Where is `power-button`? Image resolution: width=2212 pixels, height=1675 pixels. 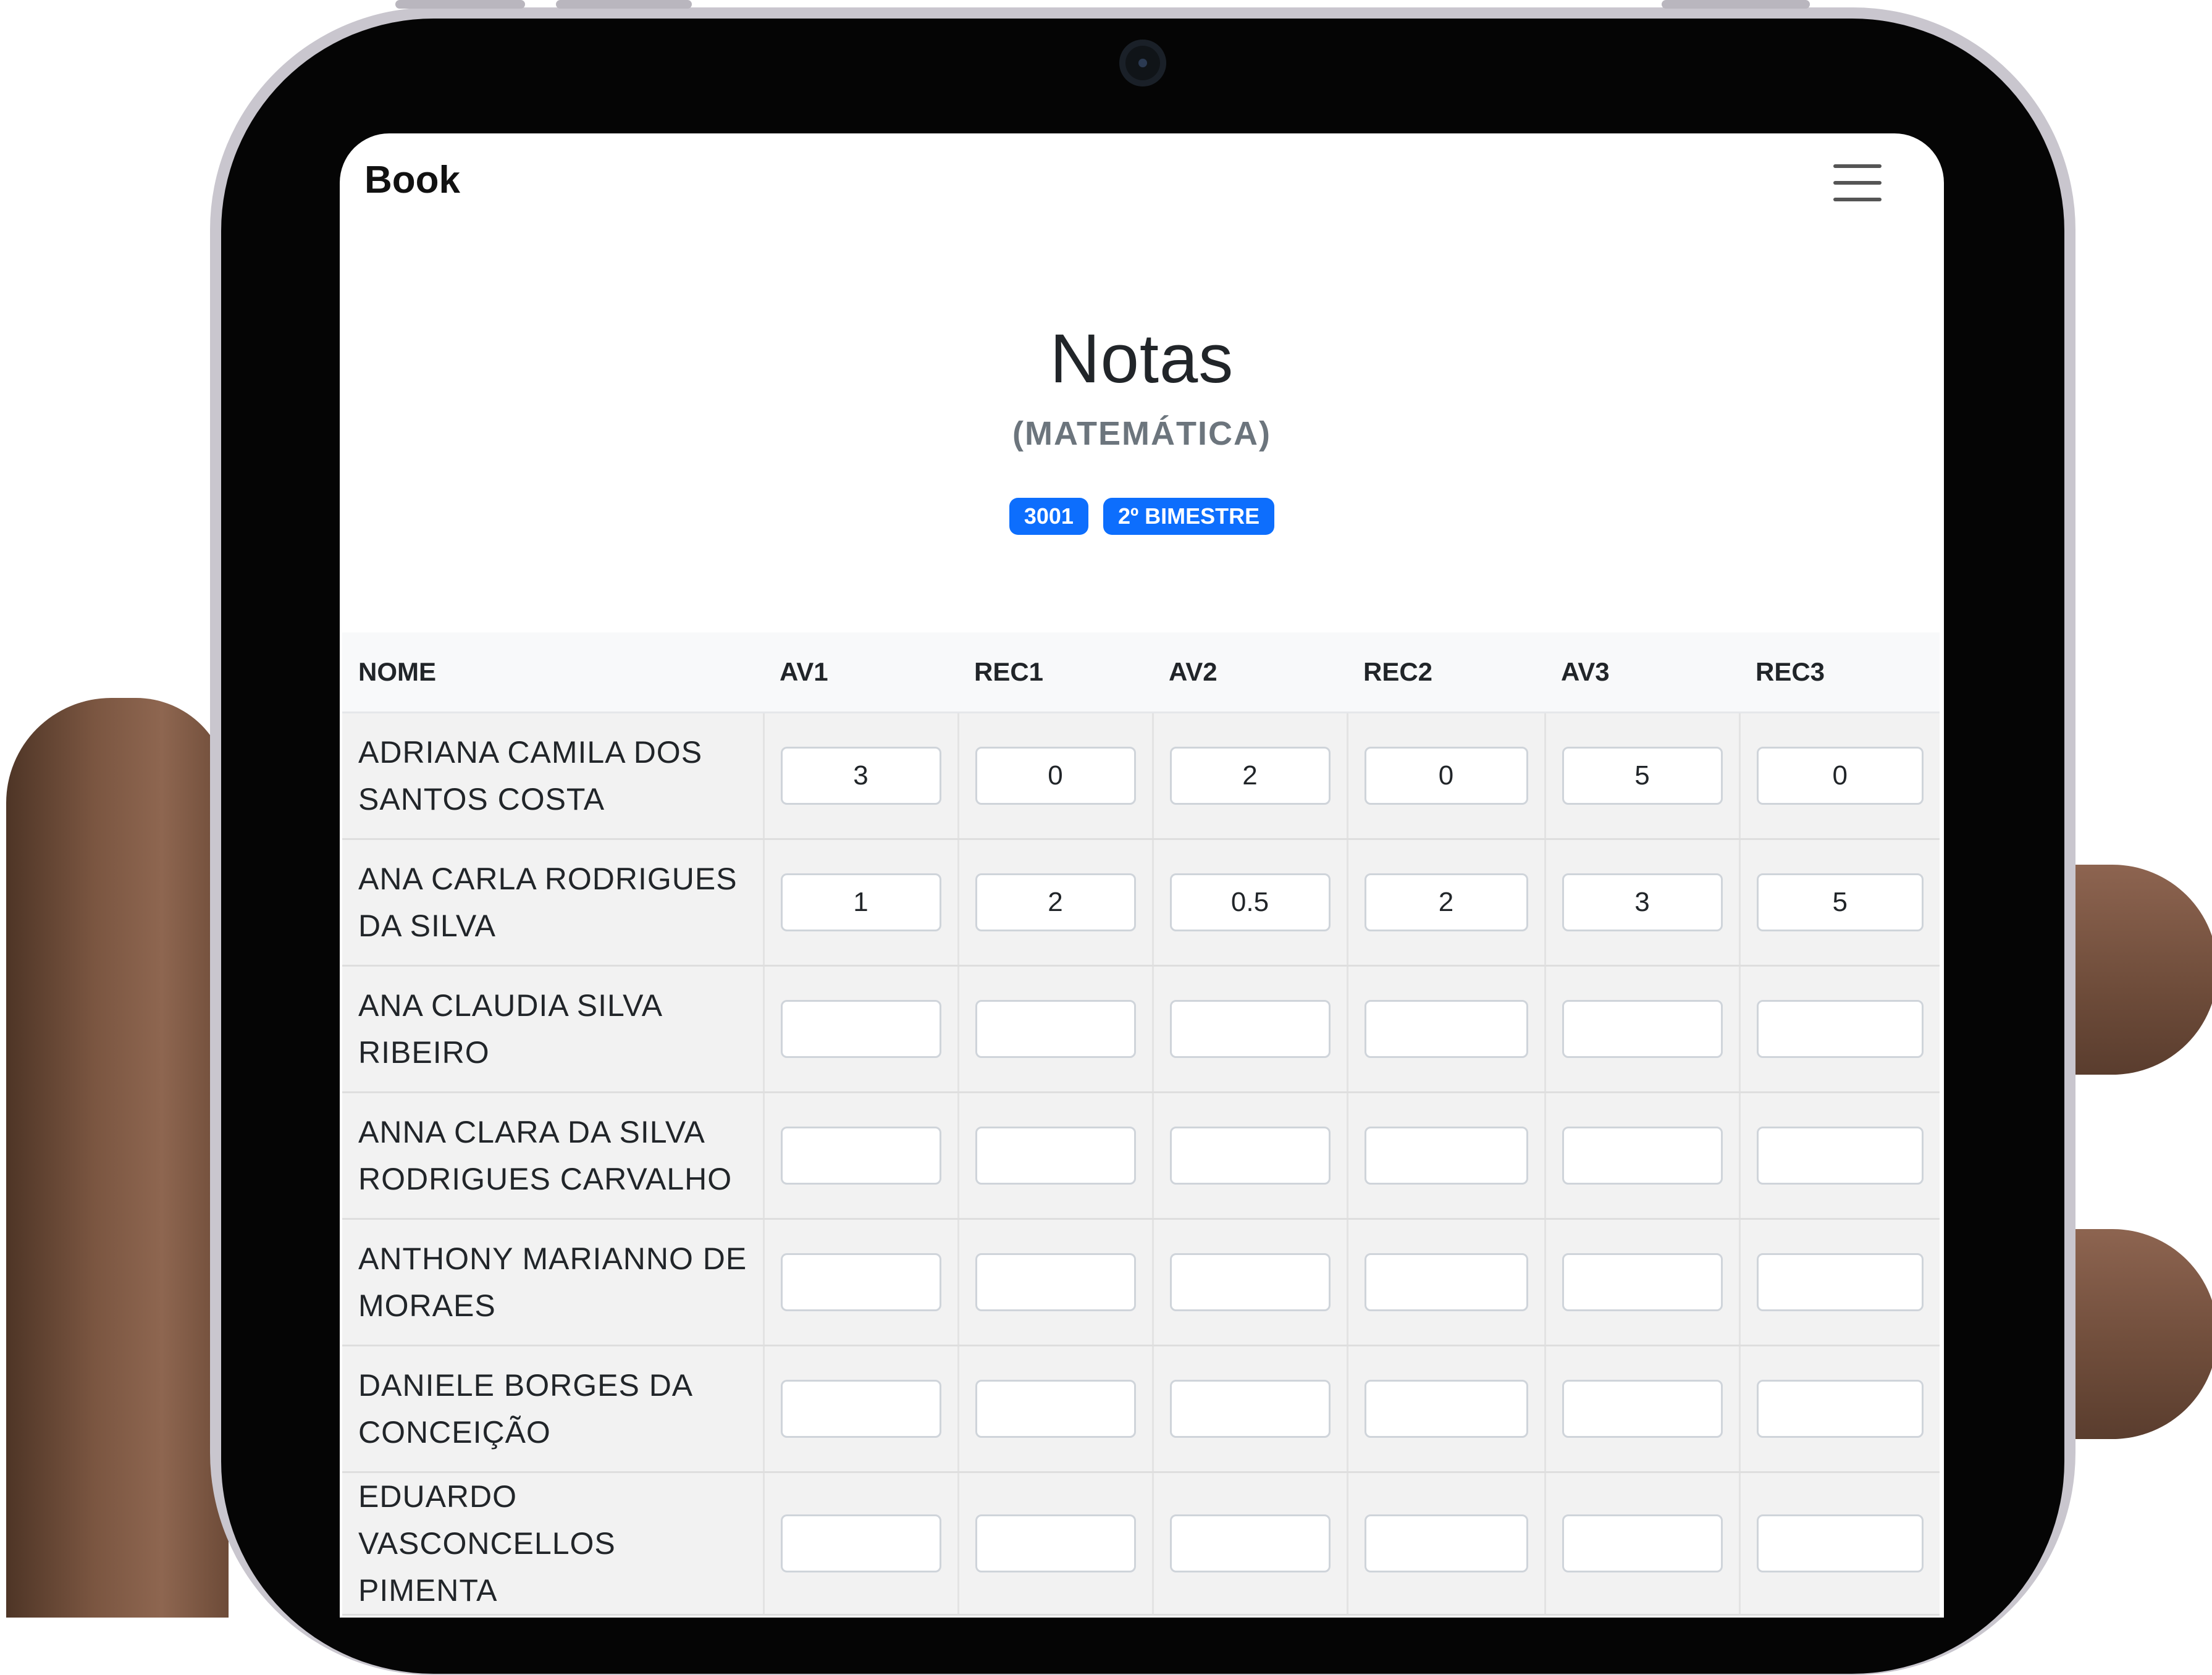 power-button is located at coordinates (1736, 4).